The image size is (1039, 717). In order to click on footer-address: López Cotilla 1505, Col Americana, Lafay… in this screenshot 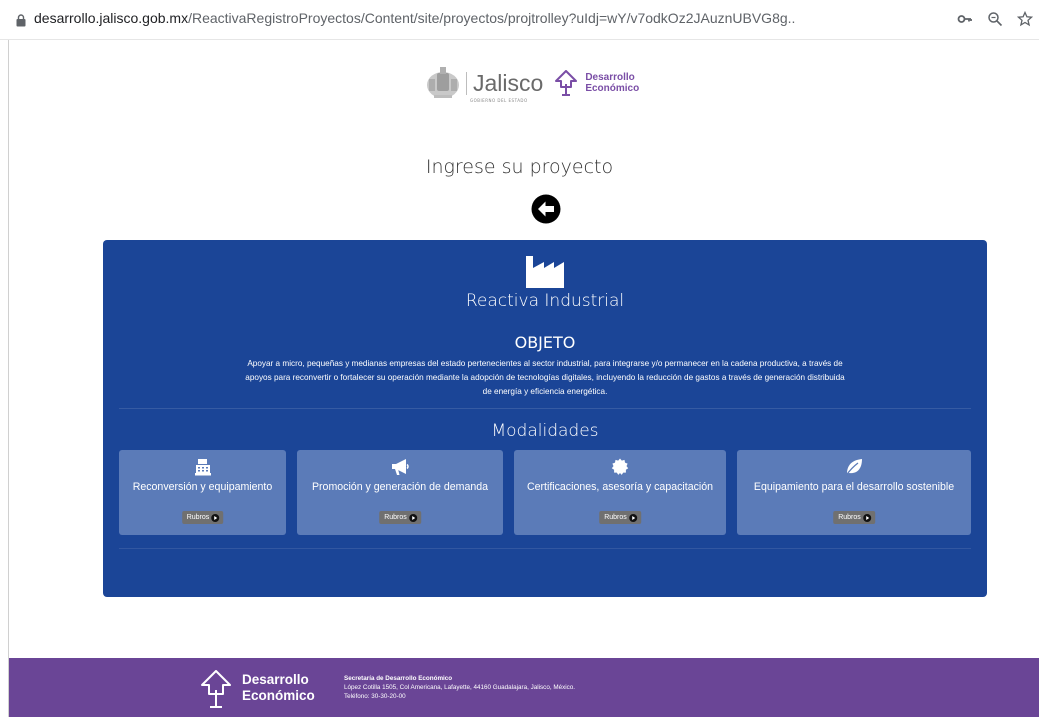, I will do `click(460, 687)`.